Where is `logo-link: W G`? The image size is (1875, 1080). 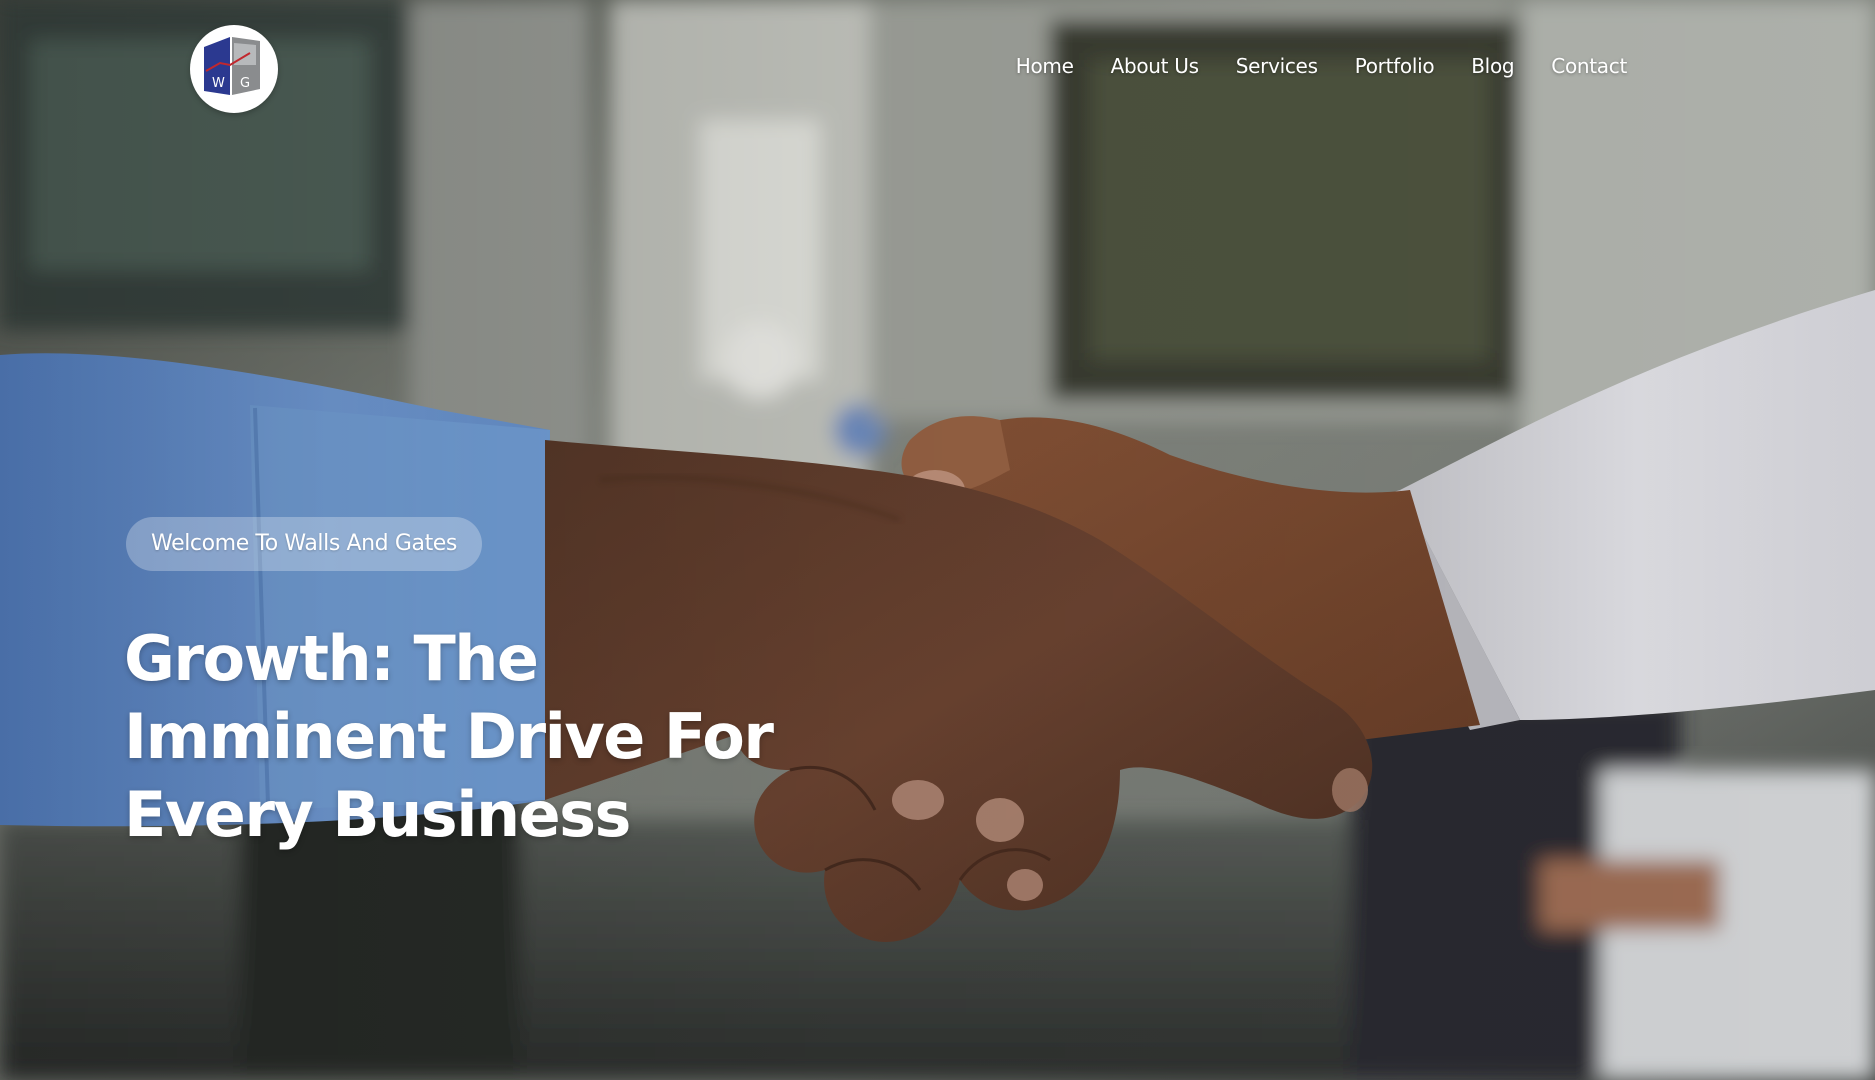
logo-link: W G is located at coordinates (234, 69).